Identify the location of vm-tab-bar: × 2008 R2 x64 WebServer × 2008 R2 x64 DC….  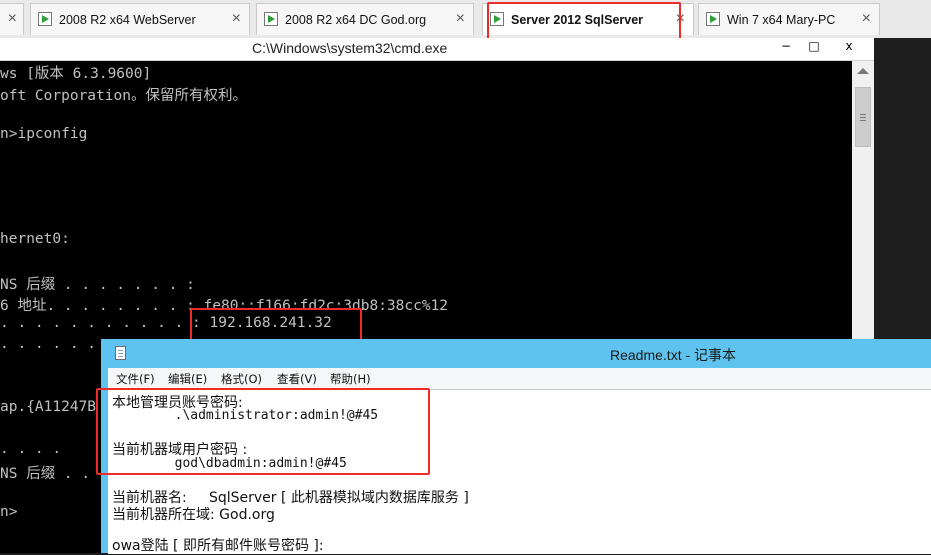
(465, 19).